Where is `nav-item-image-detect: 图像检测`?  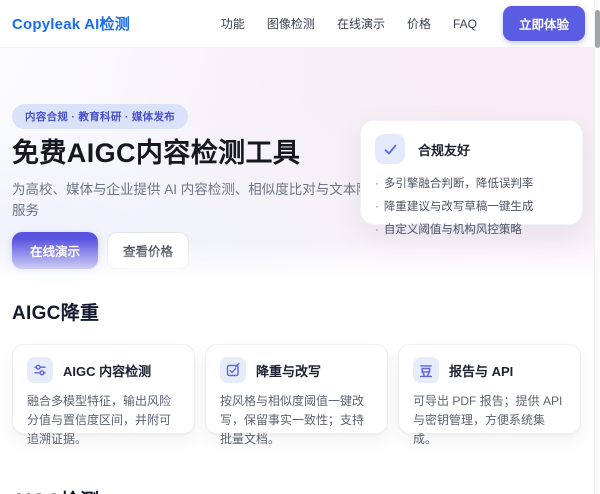 nav-item-image-detect: 图像检测 is located at coordinates (291, 23).